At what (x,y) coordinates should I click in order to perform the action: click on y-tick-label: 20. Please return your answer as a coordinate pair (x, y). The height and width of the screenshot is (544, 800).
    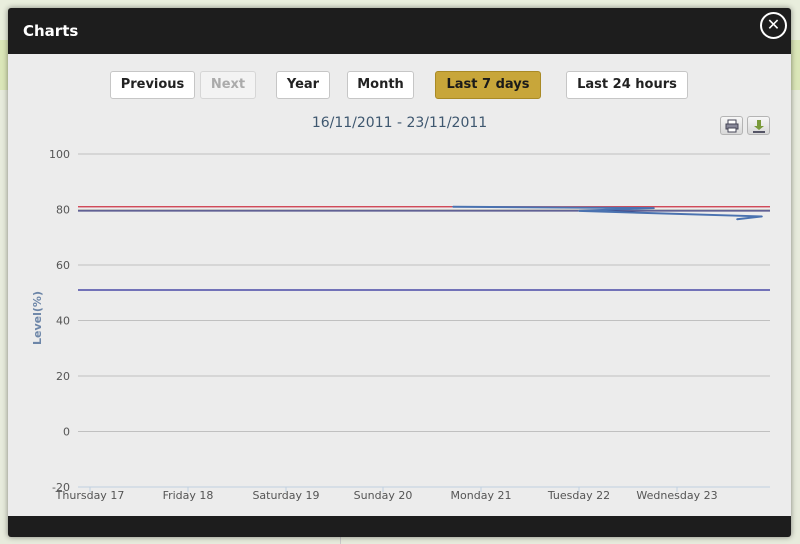
    Looking at the image, I should click on (63, 376).